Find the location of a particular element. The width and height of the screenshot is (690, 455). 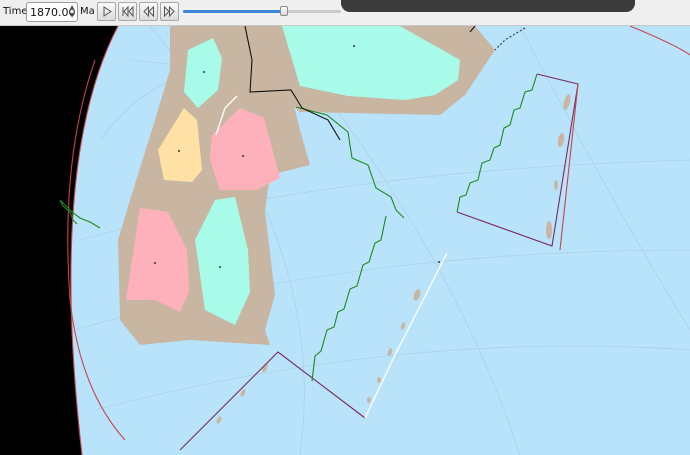

overlay-dots: · · · is located at coordinates (498, 2).